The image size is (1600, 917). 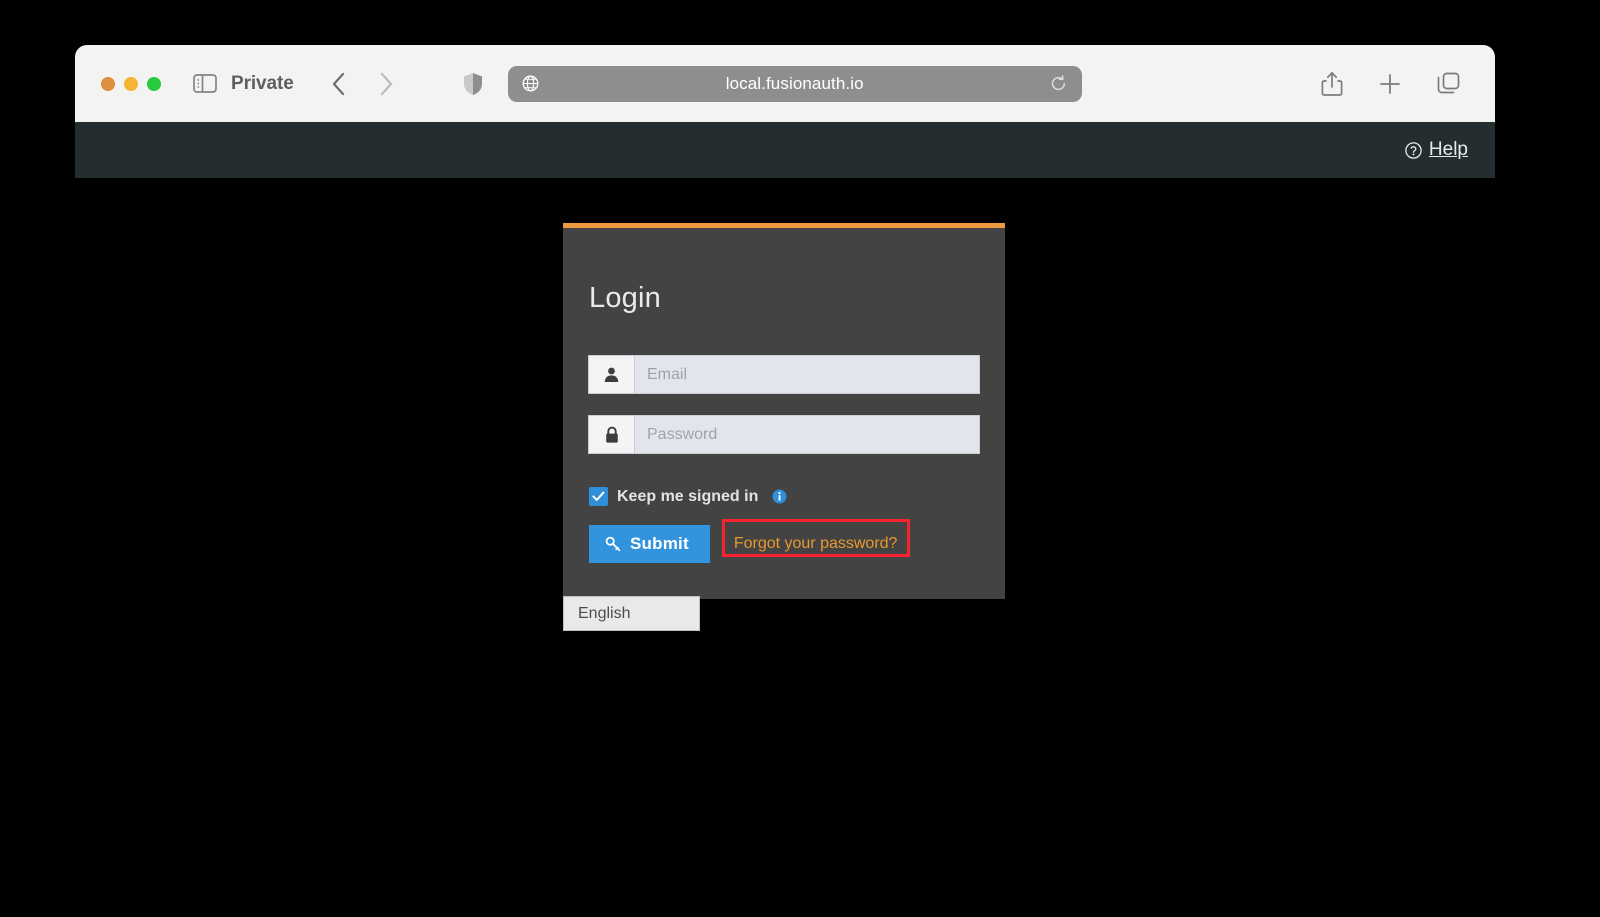 What do you see at coordinates (1448, 149) in the screenshot?
I see `help-label: Help` at bounding box center [1448, 149].